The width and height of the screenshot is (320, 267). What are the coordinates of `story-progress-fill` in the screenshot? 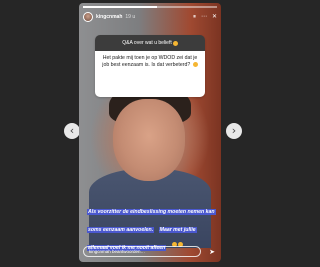 It's located at (120, 7).